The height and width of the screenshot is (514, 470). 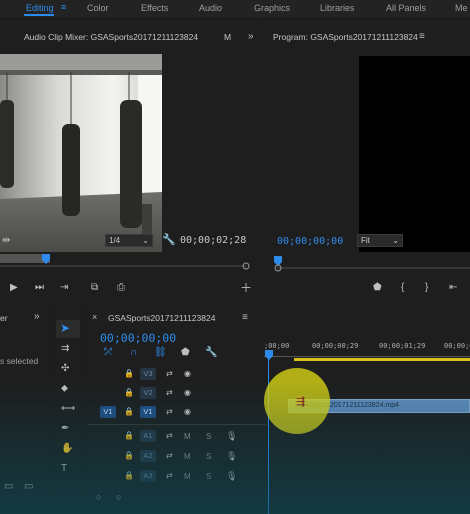 I want to click on workspace-tab-libraries: Libraries, so click(x=337, y=8).